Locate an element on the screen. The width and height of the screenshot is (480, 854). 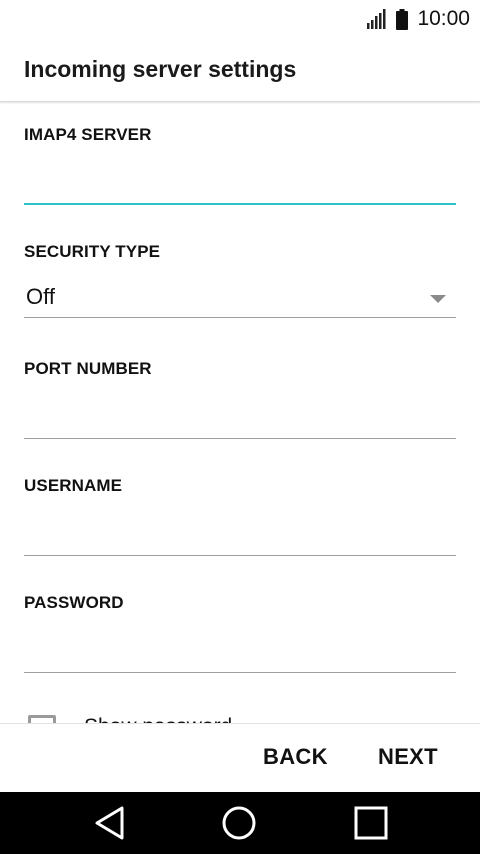
imap-server-input is located at coordinates (240, 185).